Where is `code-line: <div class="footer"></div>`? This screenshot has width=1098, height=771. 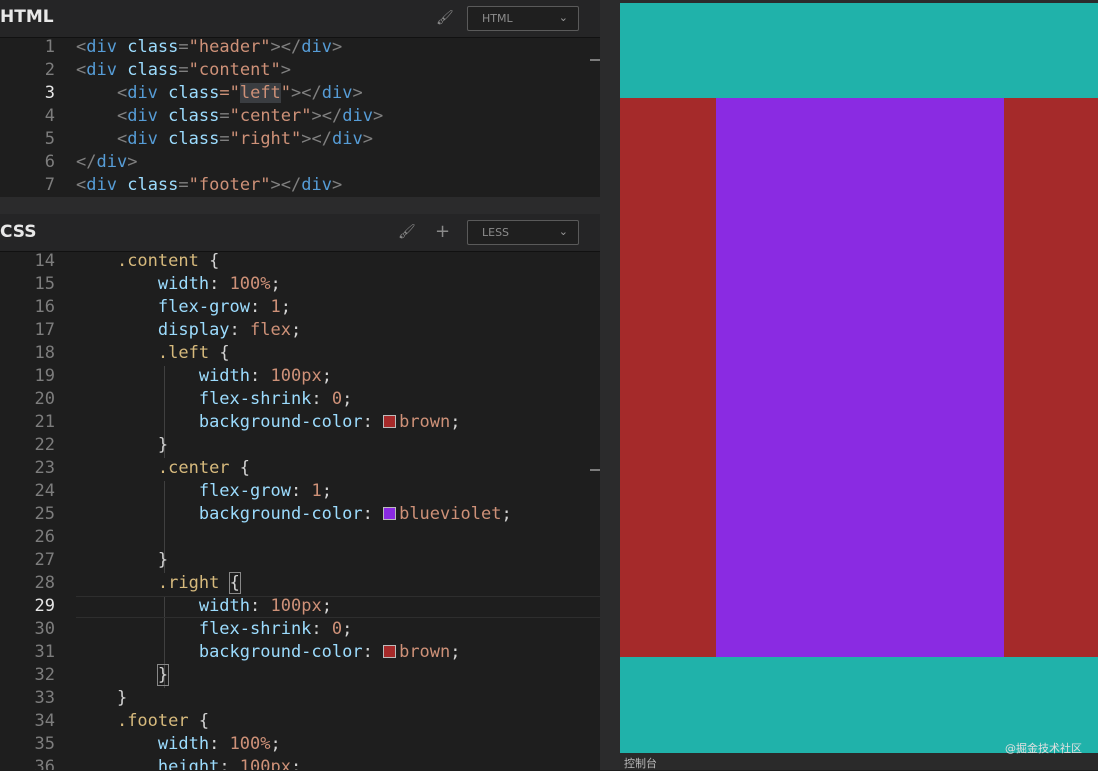 code-line: <div class="footer"></div> is located at coordinates (209, 185).